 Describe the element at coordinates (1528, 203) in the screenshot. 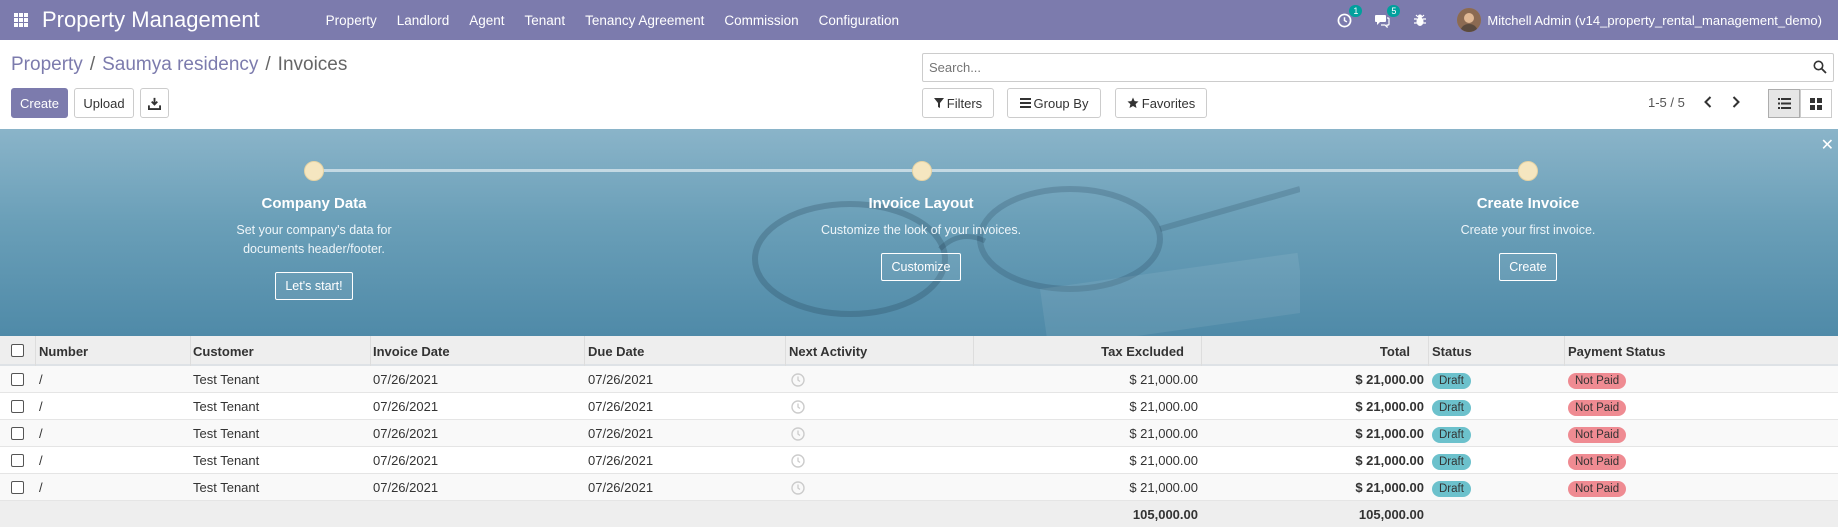

I see `step-title: Create Invoice` at that location.